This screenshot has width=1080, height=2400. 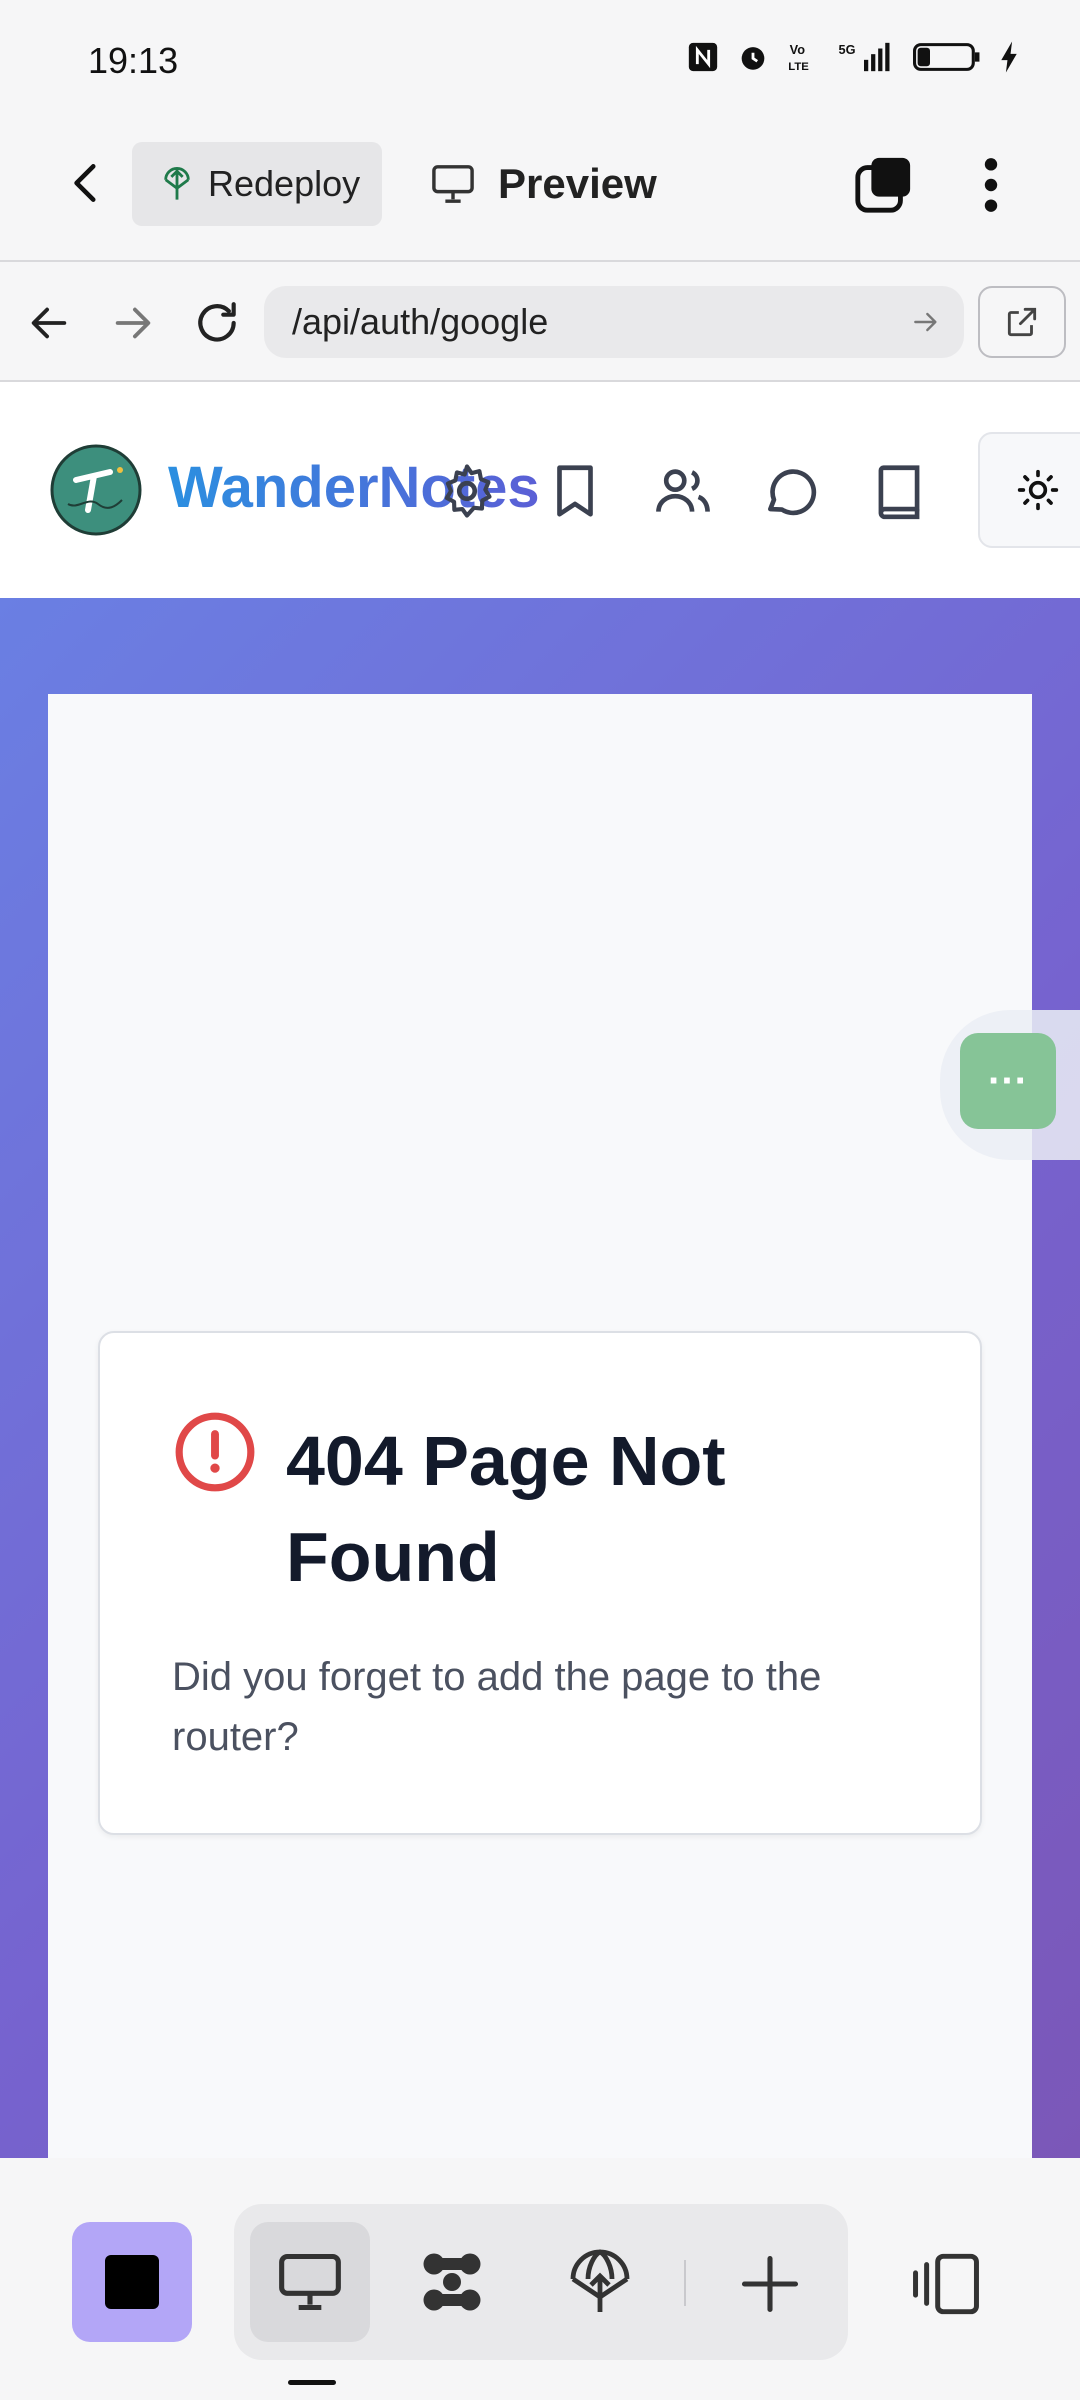 I want to click on theme-toggle-button, so click(x=1029, y=490).